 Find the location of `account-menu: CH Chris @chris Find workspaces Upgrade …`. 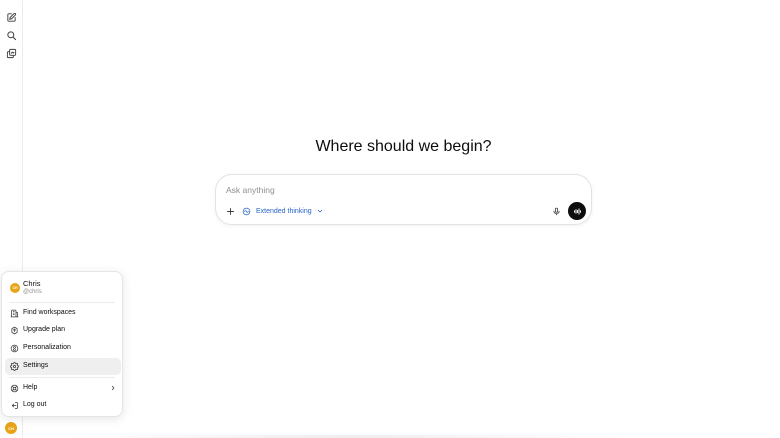

account-menu: CH Chris @chris Find workspaces Upgrade … is located at coordinates (62, 344).